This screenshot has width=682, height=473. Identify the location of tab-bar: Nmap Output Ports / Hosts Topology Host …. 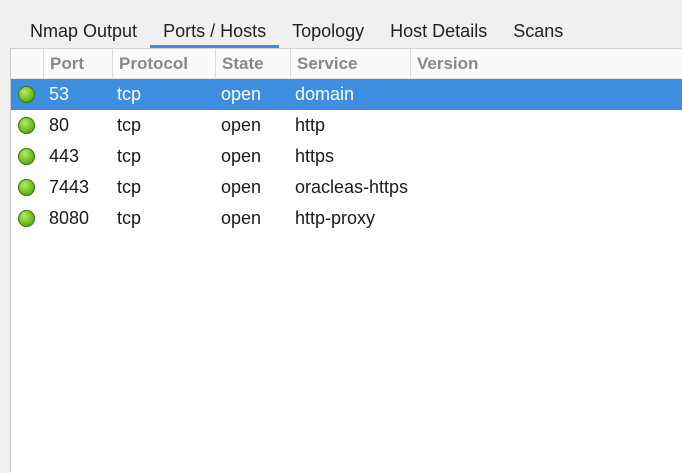
(293, 31).